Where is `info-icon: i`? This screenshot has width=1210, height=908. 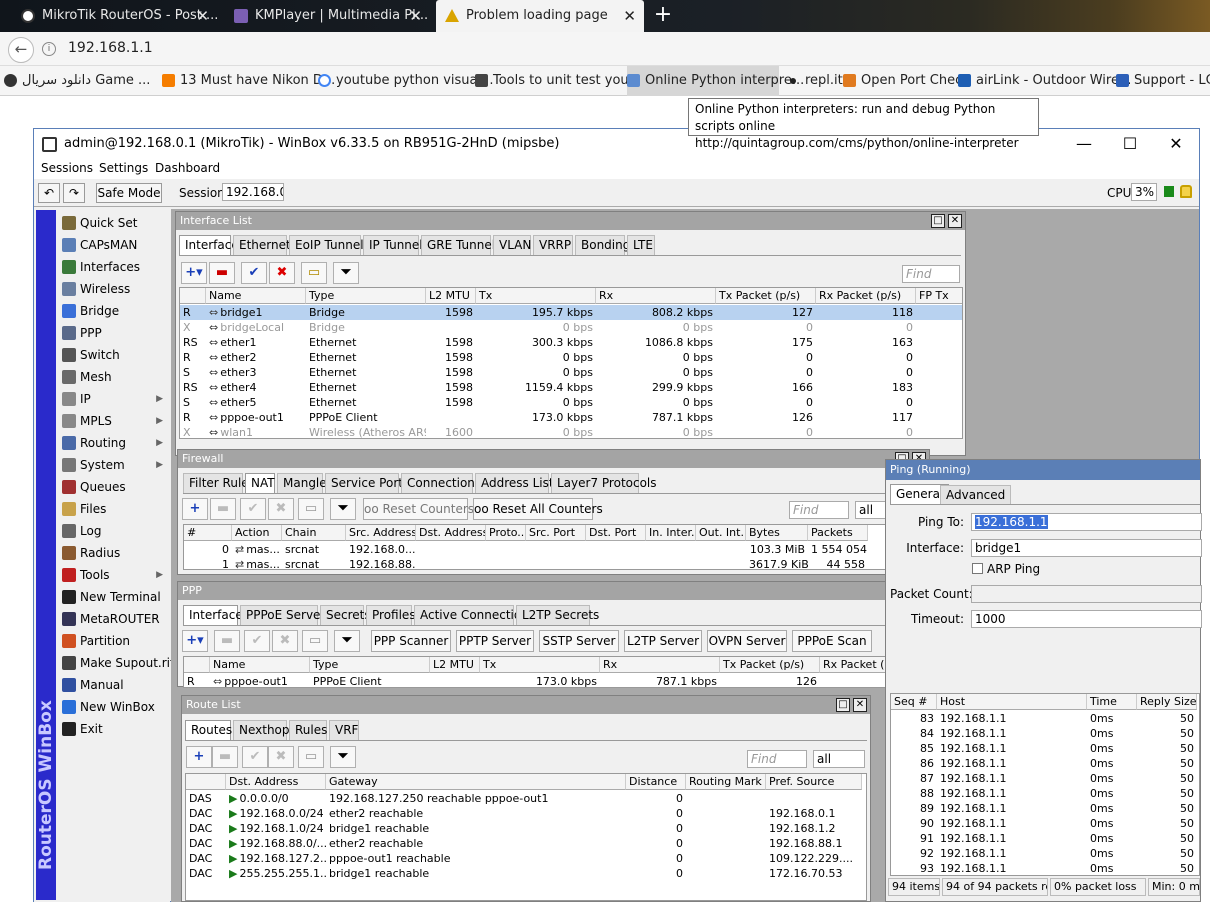
info-icon: i is located at coordinates (49, 49).